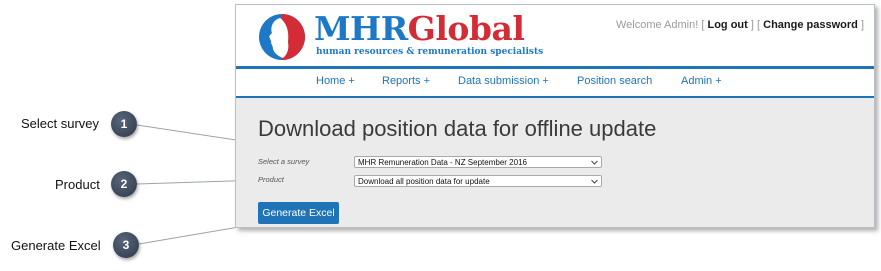 The height and width of the screenshot is (271, 881). What do you see at coordinates (657, 25) in the screenshot?
I see `welcome-text: Welcome Admin!` at bounding box center [657, 25].